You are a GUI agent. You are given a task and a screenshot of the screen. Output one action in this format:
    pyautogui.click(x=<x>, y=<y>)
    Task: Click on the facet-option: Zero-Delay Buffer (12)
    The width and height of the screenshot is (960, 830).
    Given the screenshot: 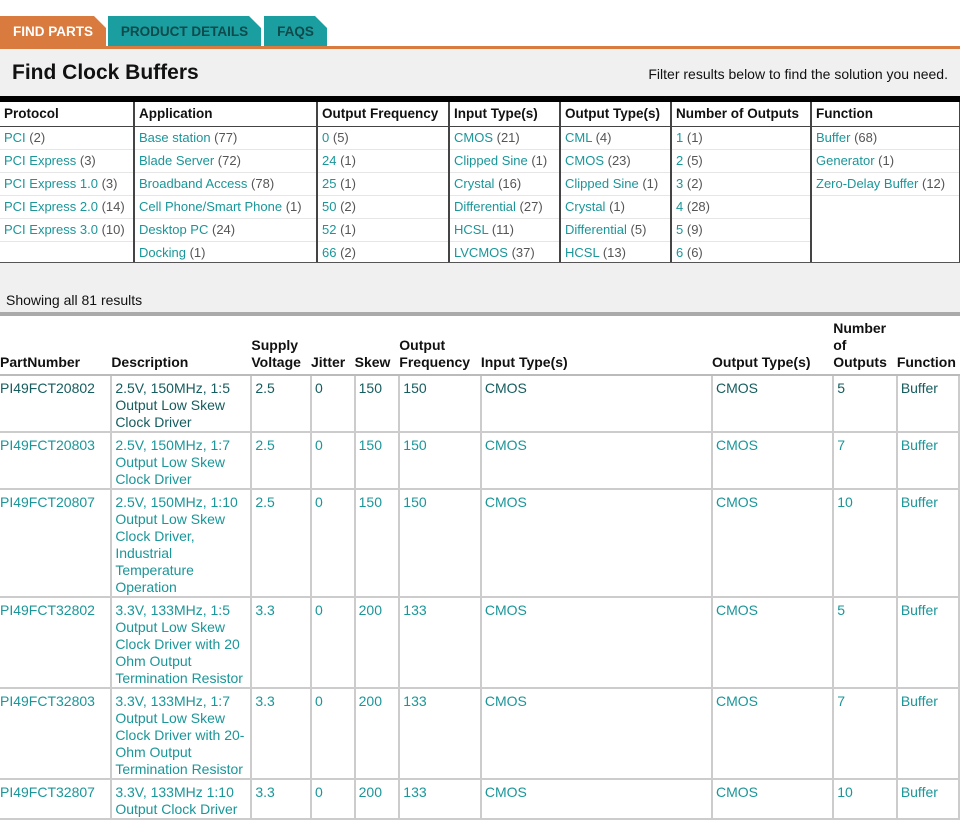 What is the action you would take?
    pyautogui.click(x=885, y=184)
    